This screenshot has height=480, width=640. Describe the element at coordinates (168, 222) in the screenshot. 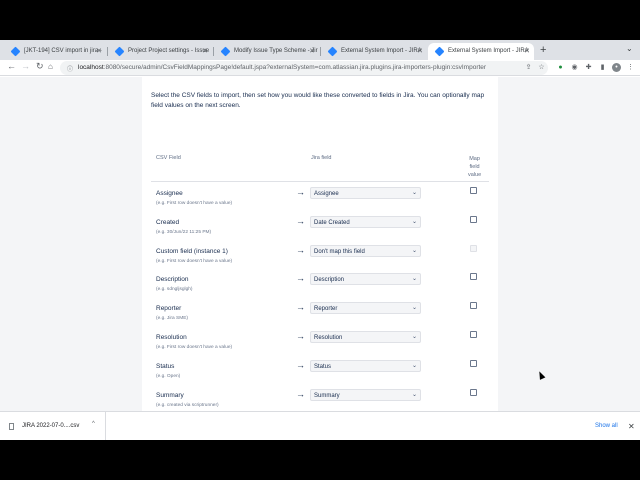

I see `csv-field-name: Created` at that location.